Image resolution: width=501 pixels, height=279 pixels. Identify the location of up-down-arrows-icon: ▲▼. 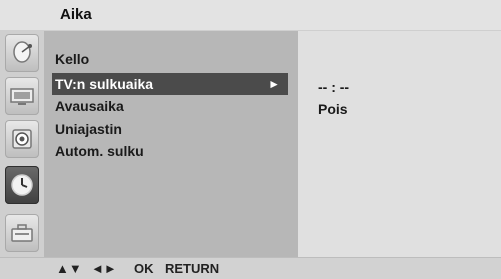
(69, 268).